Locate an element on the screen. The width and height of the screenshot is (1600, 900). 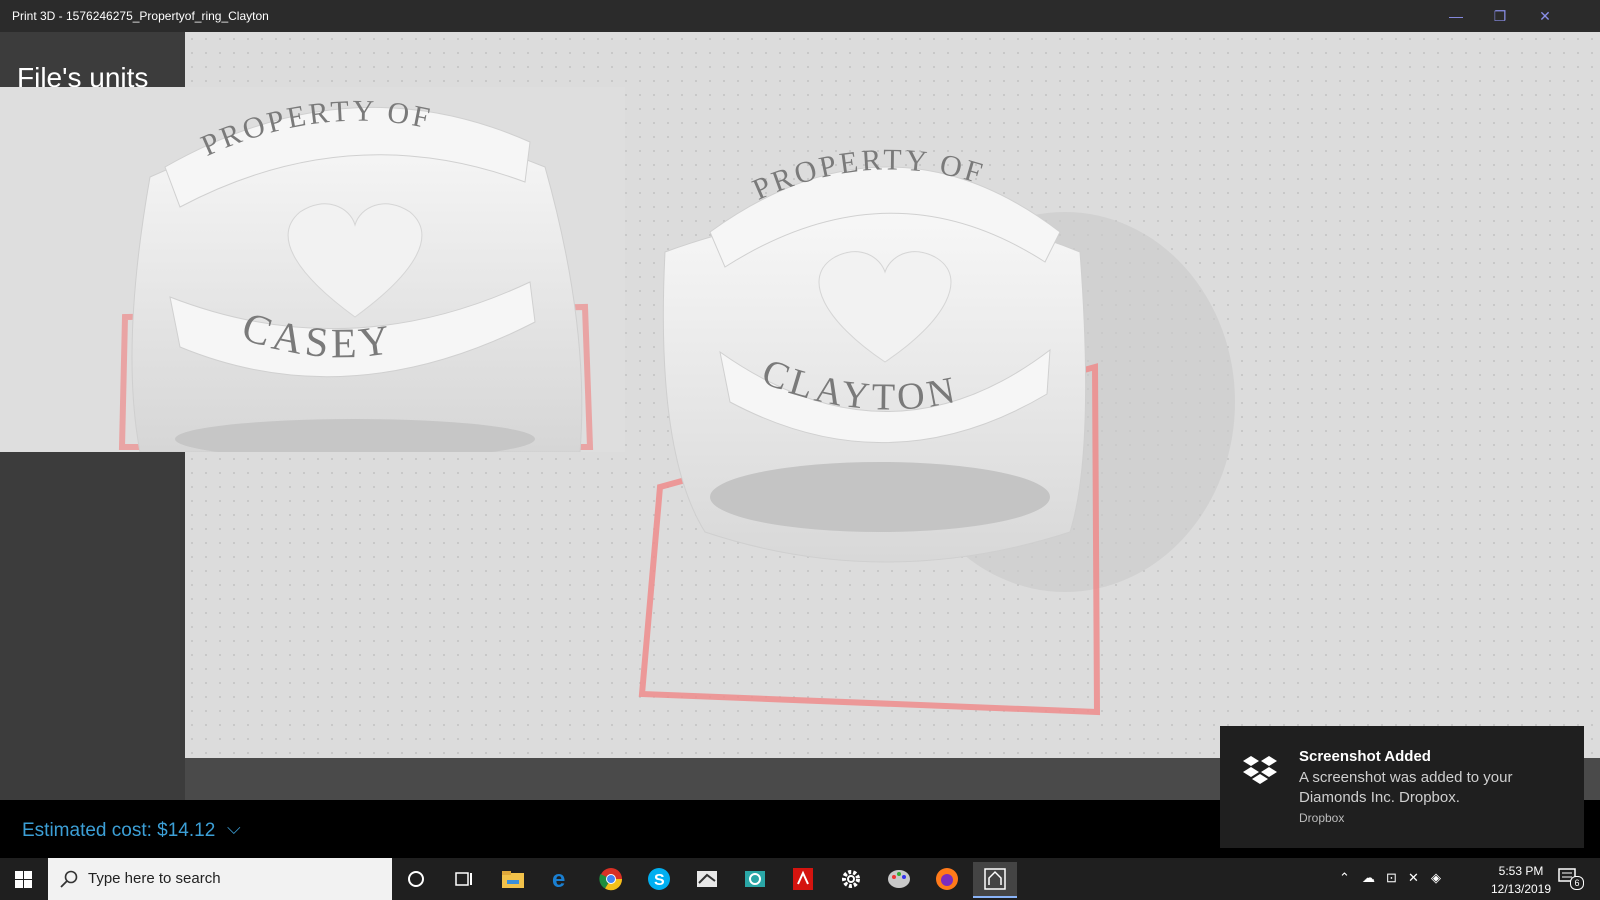
volume-muted-icon: ✕ is located at coordinates (1413, 878).